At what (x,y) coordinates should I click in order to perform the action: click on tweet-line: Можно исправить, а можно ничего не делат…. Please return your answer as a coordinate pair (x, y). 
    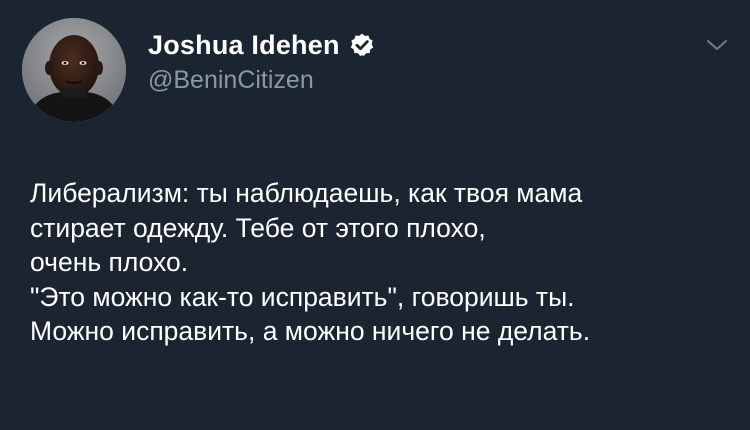
    Looking at the image, I should click on (310, 331).